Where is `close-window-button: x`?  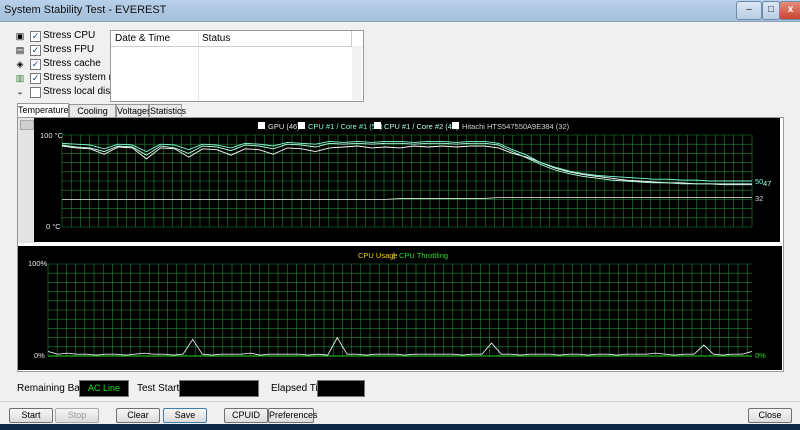
close-window-button: x is located at coordinates (789, 10).